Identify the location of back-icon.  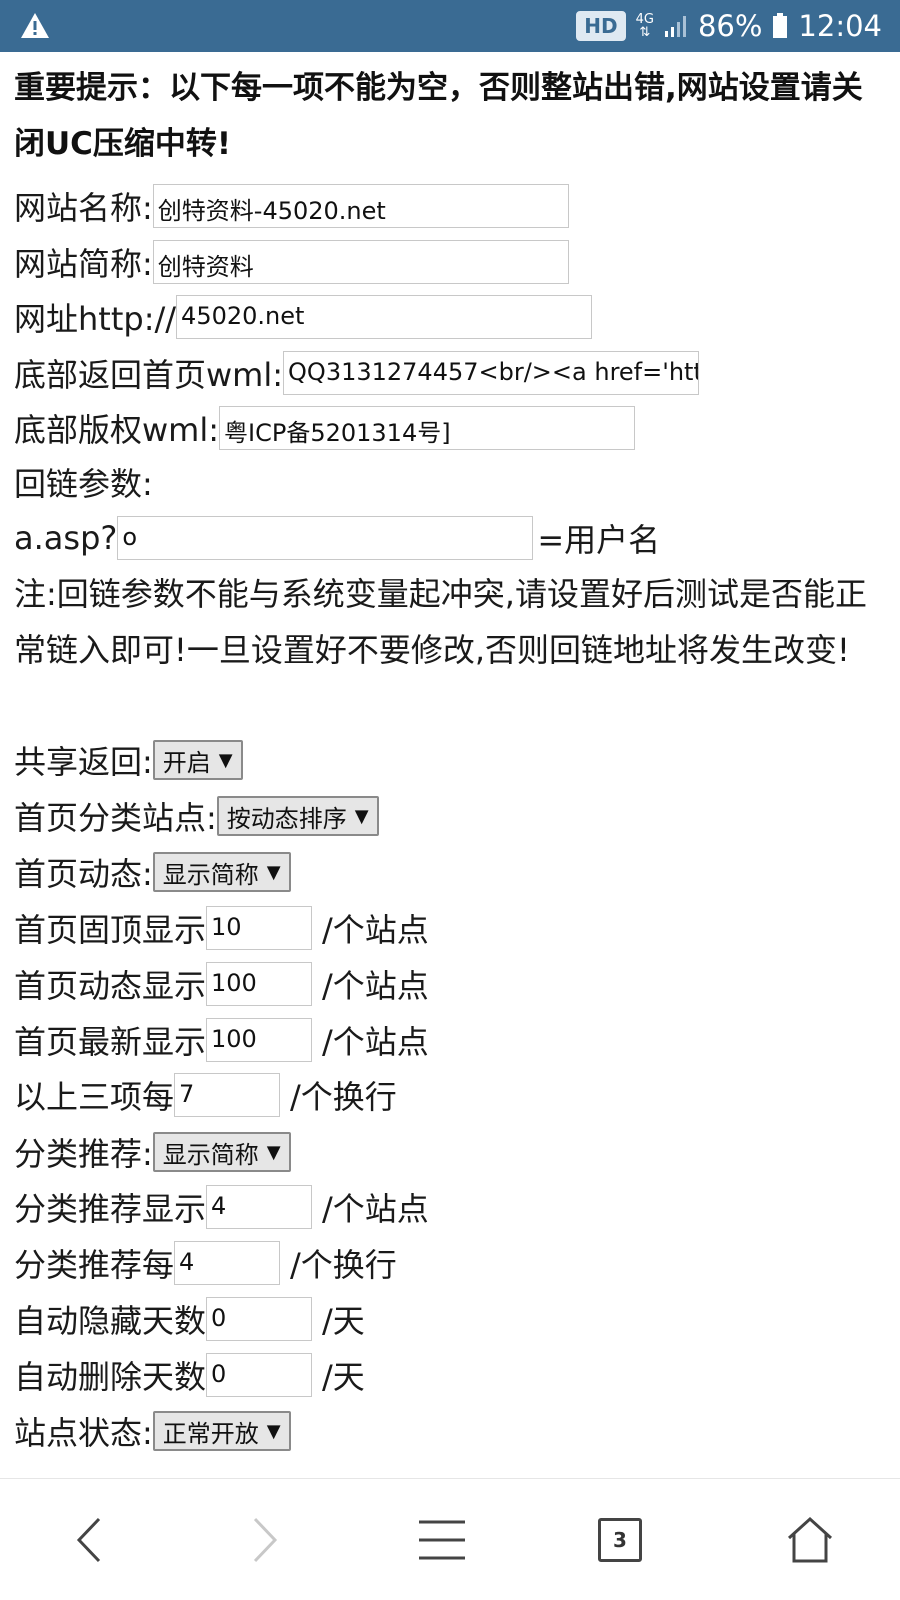
(88, 1540).